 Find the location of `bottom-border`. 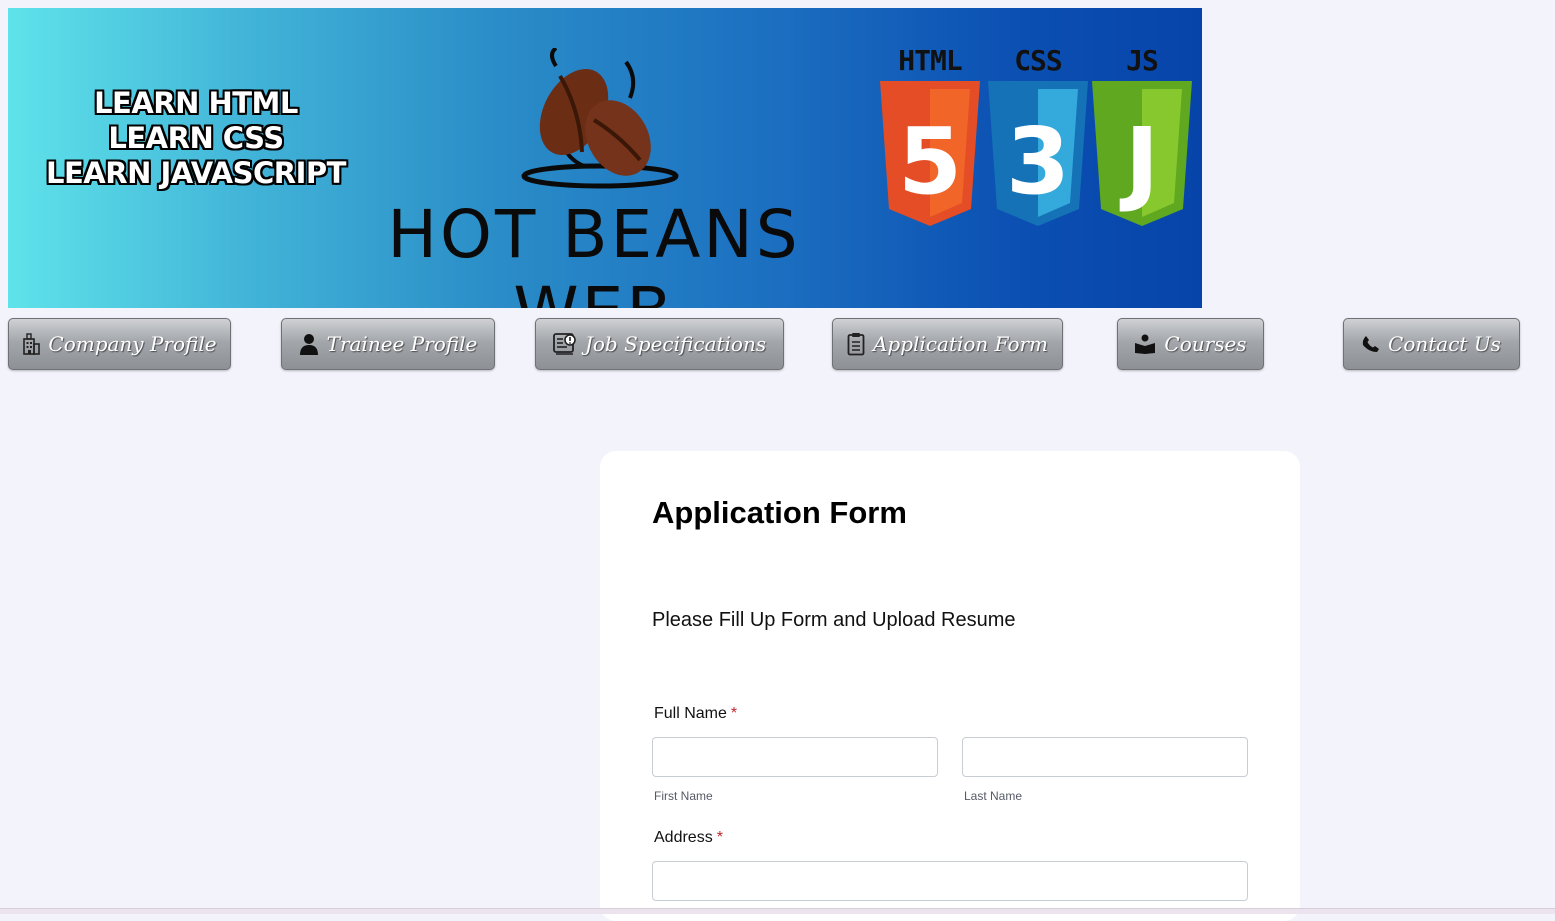

bottom-border is located at coordinates (777, 911).